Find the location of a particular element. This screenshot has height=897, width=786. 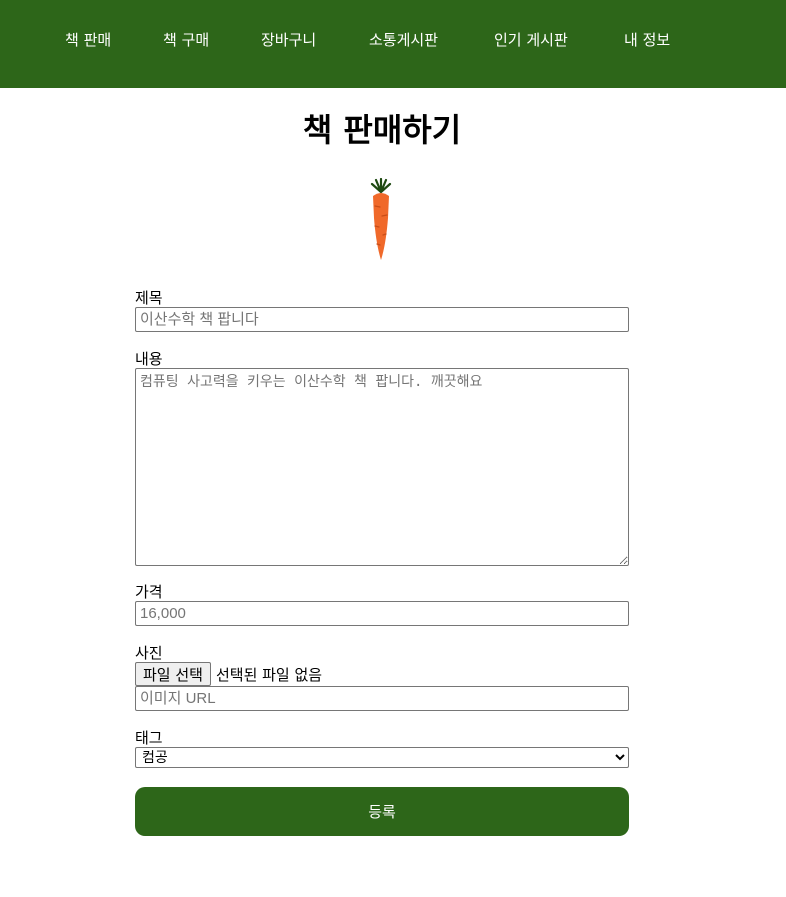

price-input is located at coordinates (382, 613).